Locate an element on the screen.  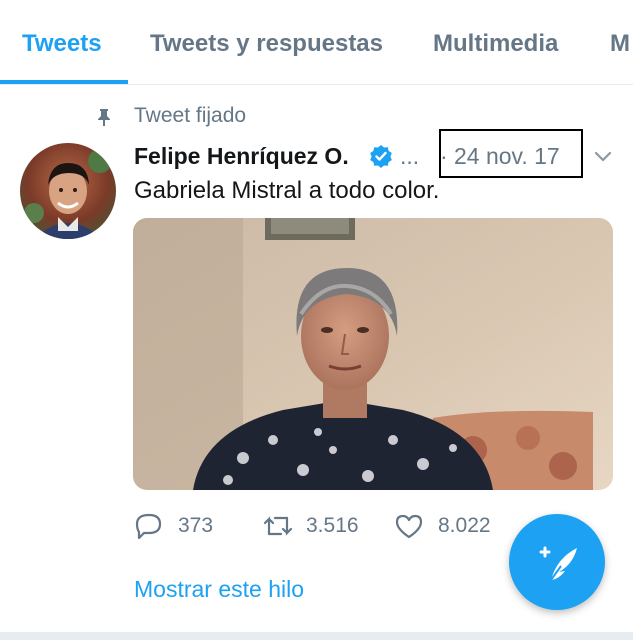
like-count: 8.022 is located at coordinates (464, 525).